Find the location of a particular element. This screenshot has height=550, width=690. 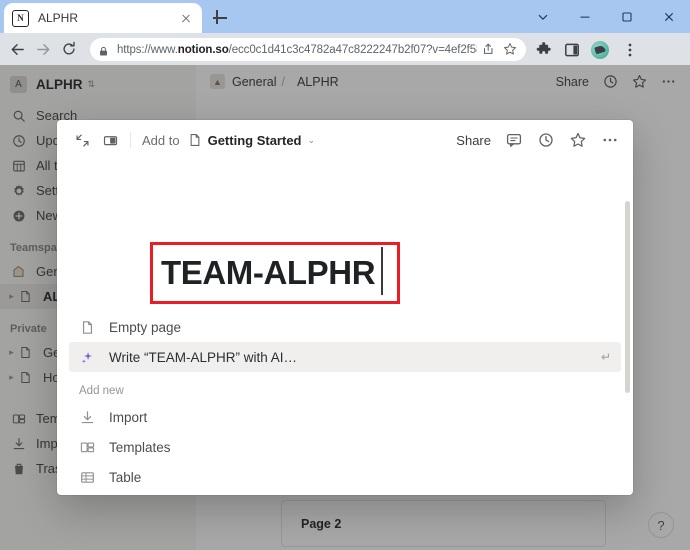

import-icon is located at coordinates (87, 417).